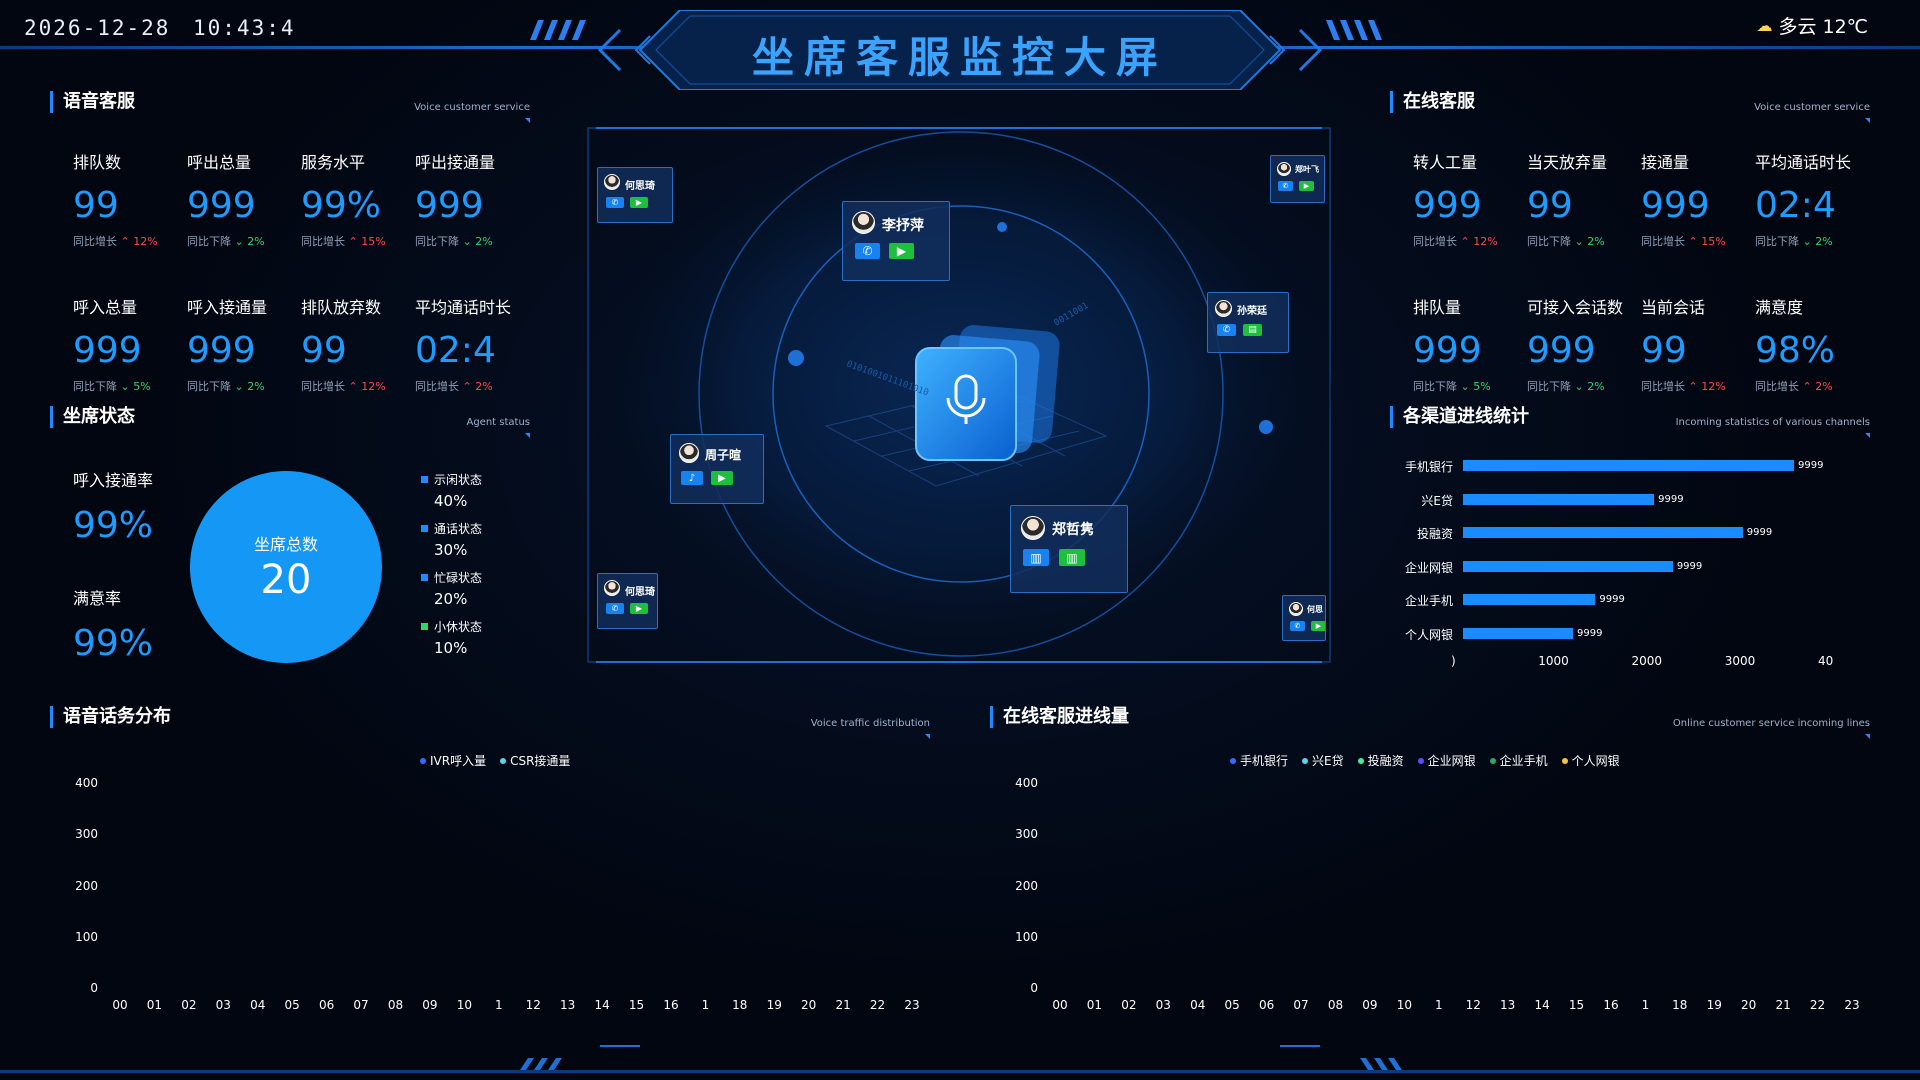 This screenshot has width=1920, height=1080. Describe the element at coordinates (717, 469) in the screenshot. I see `agent-card: 周子暄 ♪ ▶` at that location.